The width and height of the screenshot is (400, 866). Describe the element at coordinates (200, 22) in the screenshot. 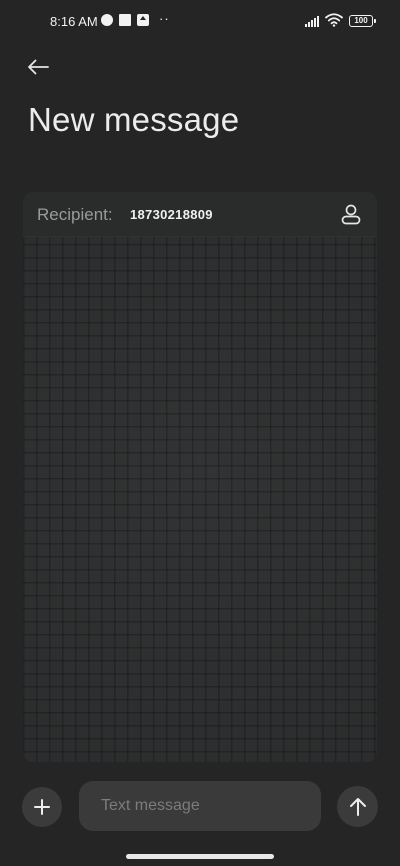

I see `status-bar: 8:16 AM ·· 100` at that location.